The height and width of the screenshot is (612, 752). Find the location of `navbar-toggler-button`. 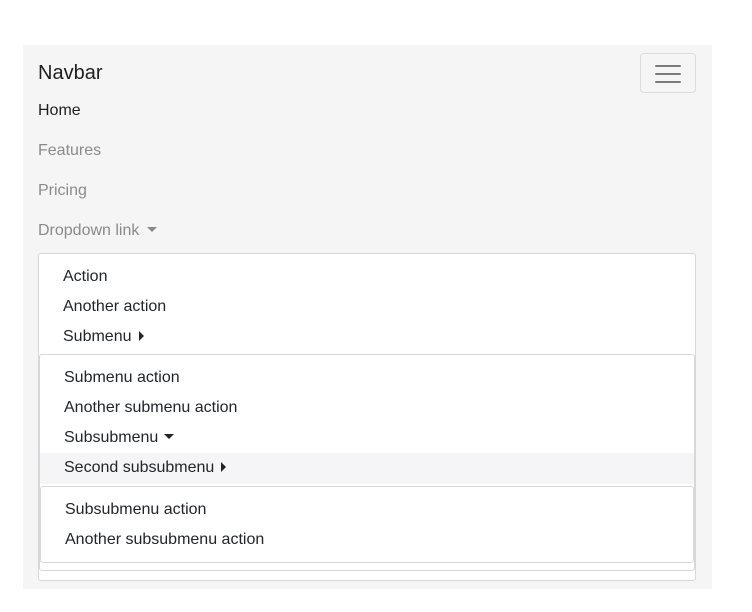

navbar-toggler-button is located at coordinates (668, 73).